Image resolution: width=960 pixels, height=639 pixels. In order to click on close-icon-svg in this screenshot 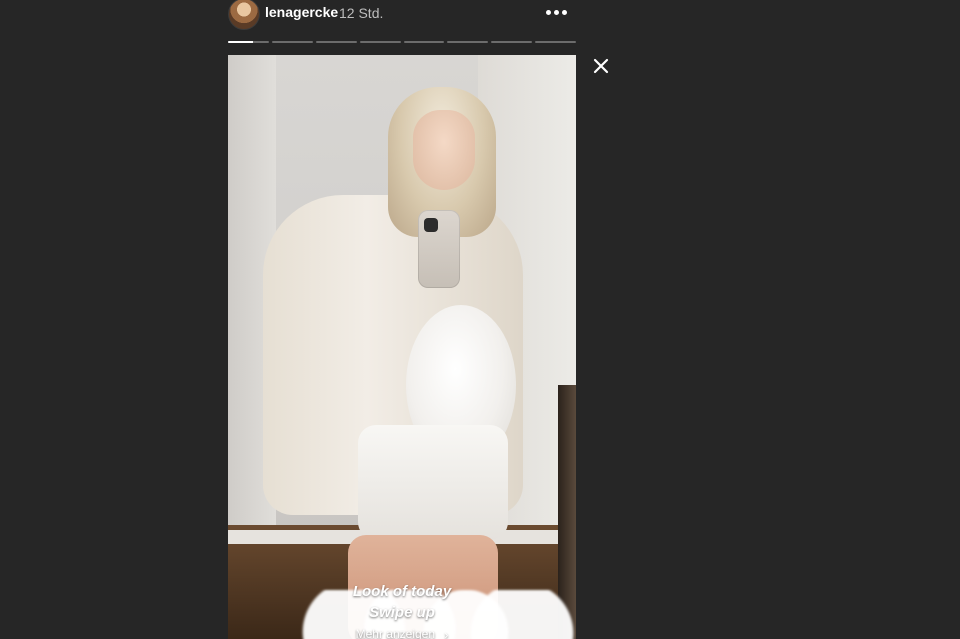, I will do `click(601, 66)`.